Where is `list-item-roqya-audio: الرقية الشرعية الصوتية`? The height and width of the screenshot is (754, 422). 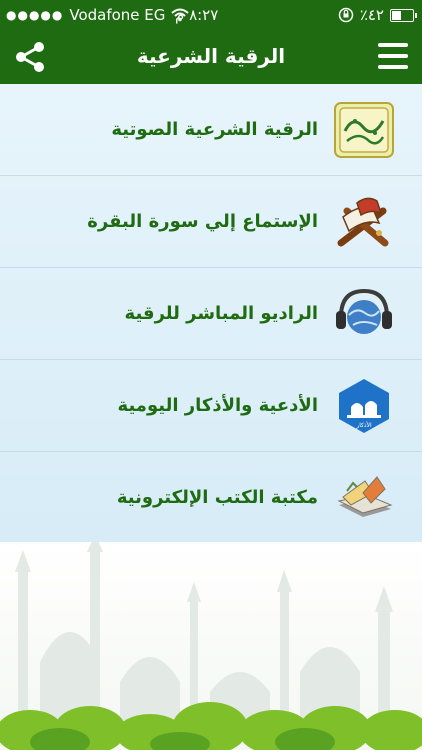
list-item-roqya-audio: الرقية الشرعية الصوتية is located at coordinates (211, 130).